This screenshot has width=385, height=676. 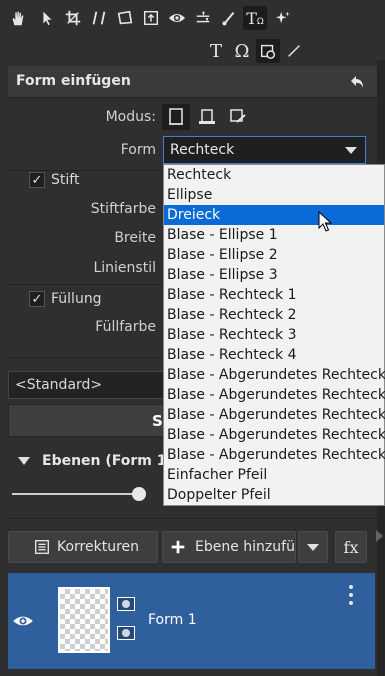 What do you see at coordinates (47, 18) in the screenshot?
I see `pointer-icon` at bounding box center [47, 18].